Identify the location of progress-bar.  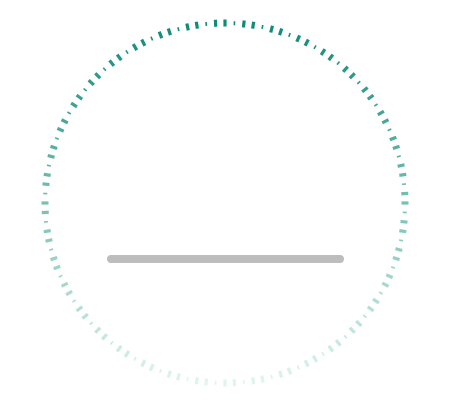
(225, 259).